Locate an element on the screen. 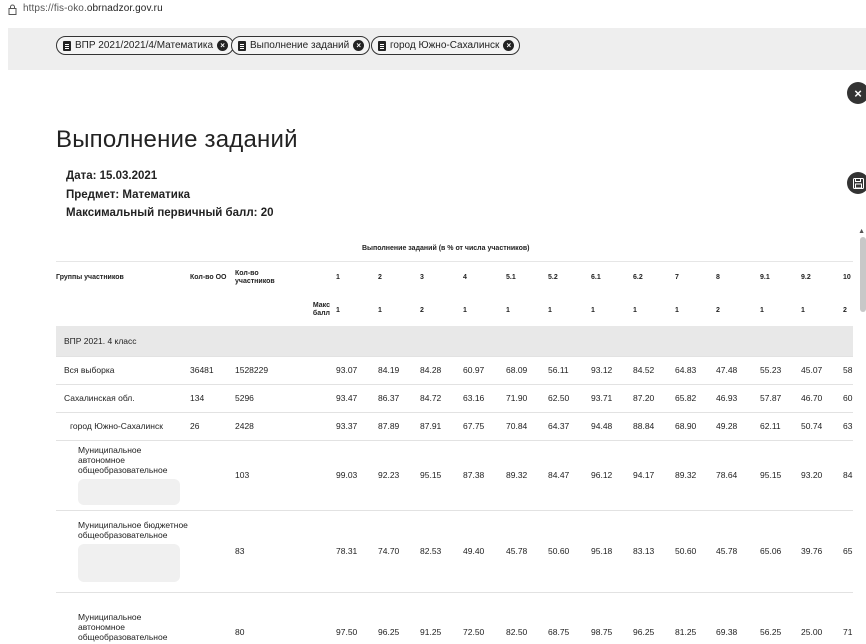  task-percent-cell: 78.31 is located at coordinates (347, 551).